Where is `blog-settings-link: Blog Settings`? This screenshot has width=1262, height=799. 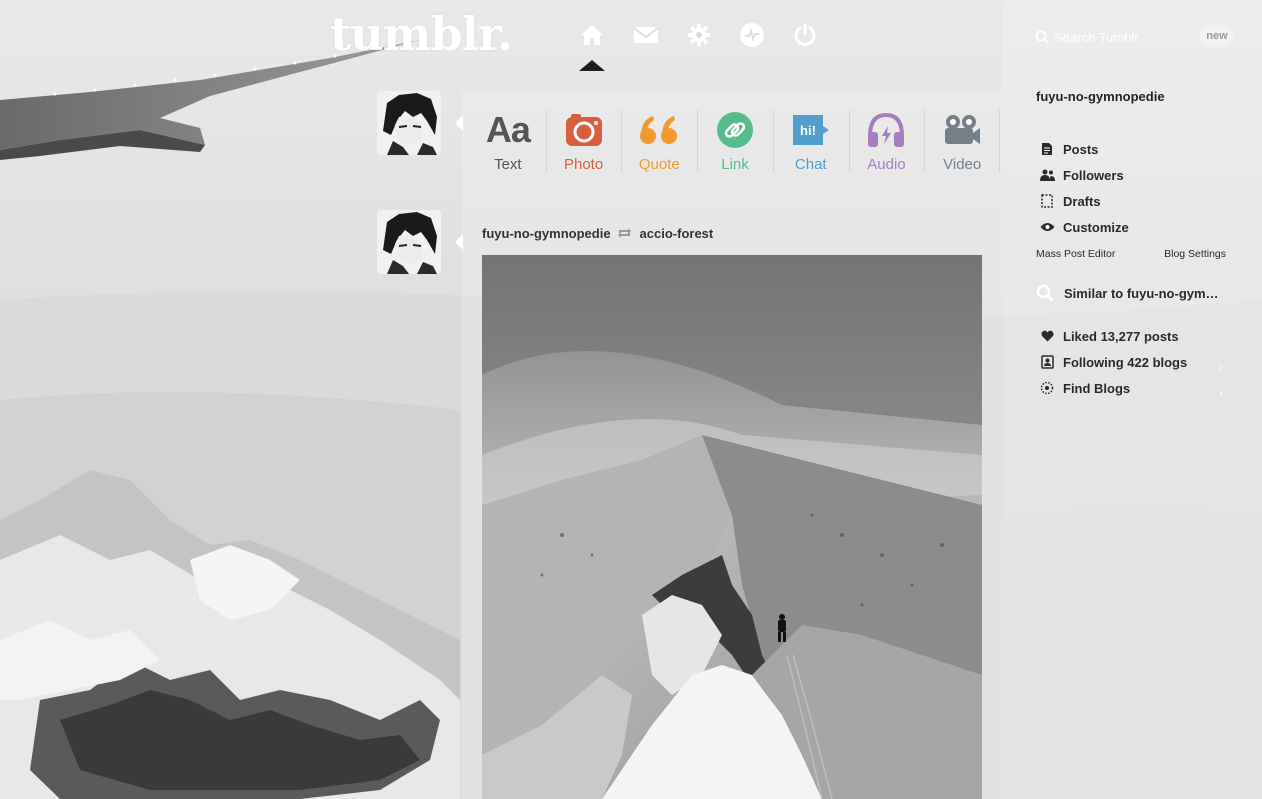 blog-settings-link: Blog Settings is located at coordinates (1195, 254).